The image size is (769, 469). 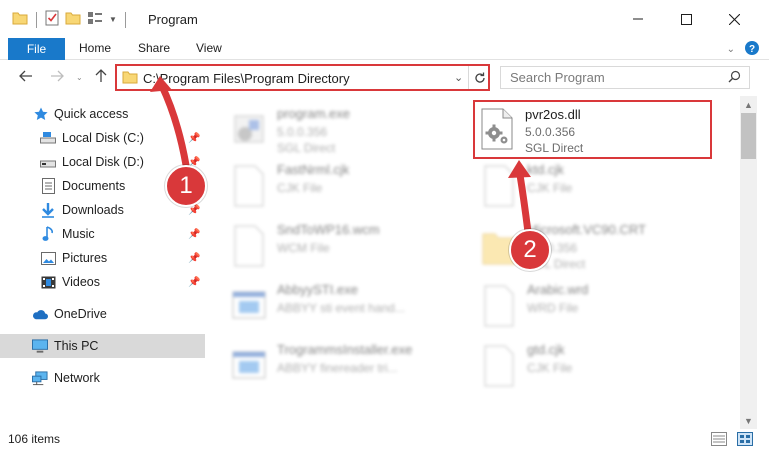 What do you see at coordinates (530, 250) in the screenshot?
I see `annotation-badge-2: 2` at bounding box center [530, 250].